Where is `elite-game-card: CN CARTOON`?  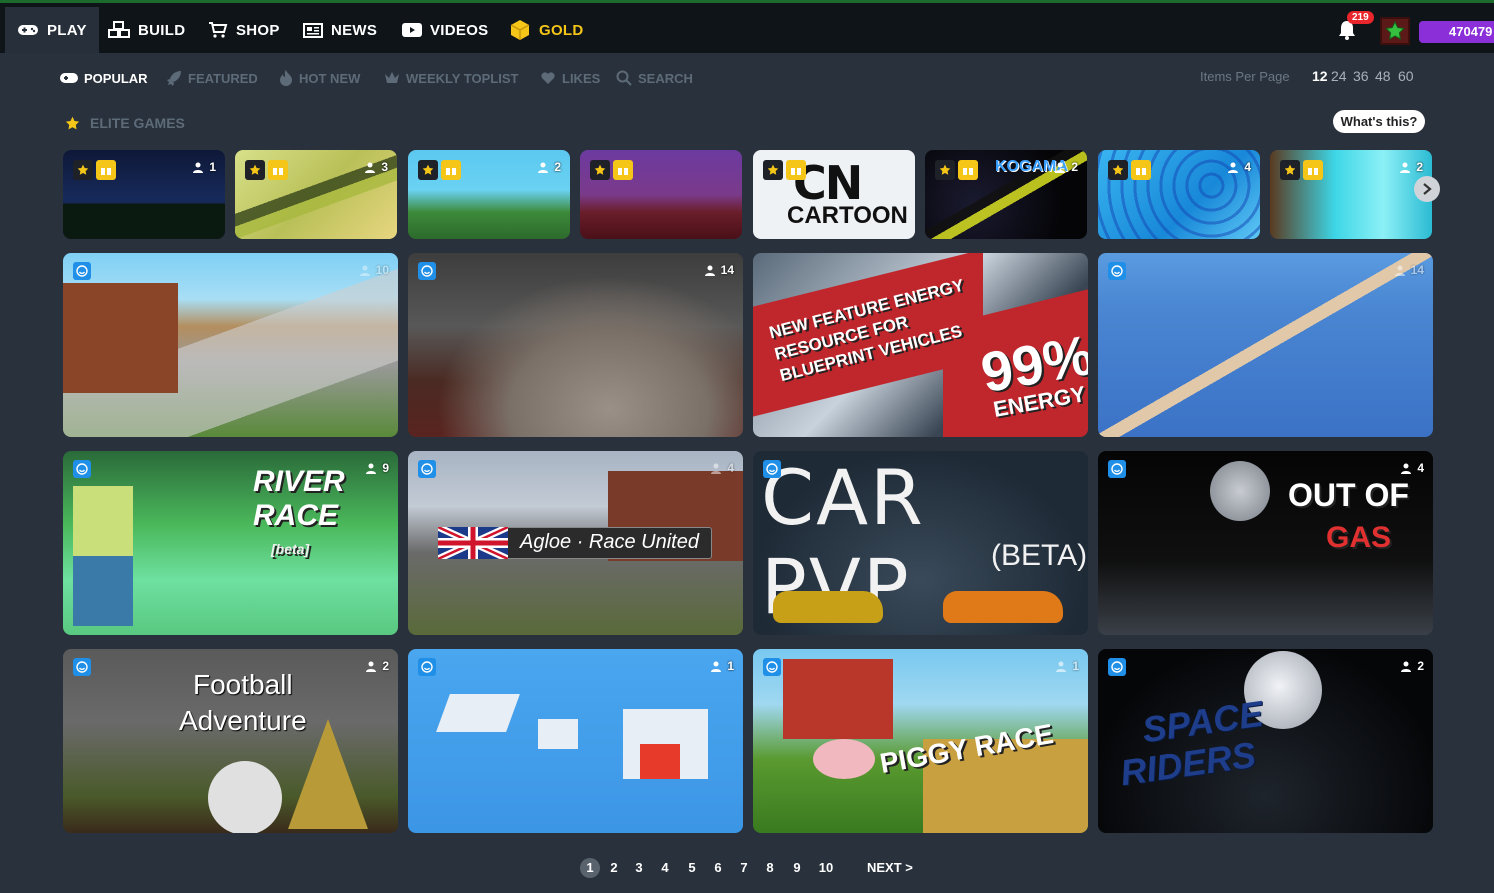 elite-game-card: CN CARTOON is located at coordinates (834, 194).